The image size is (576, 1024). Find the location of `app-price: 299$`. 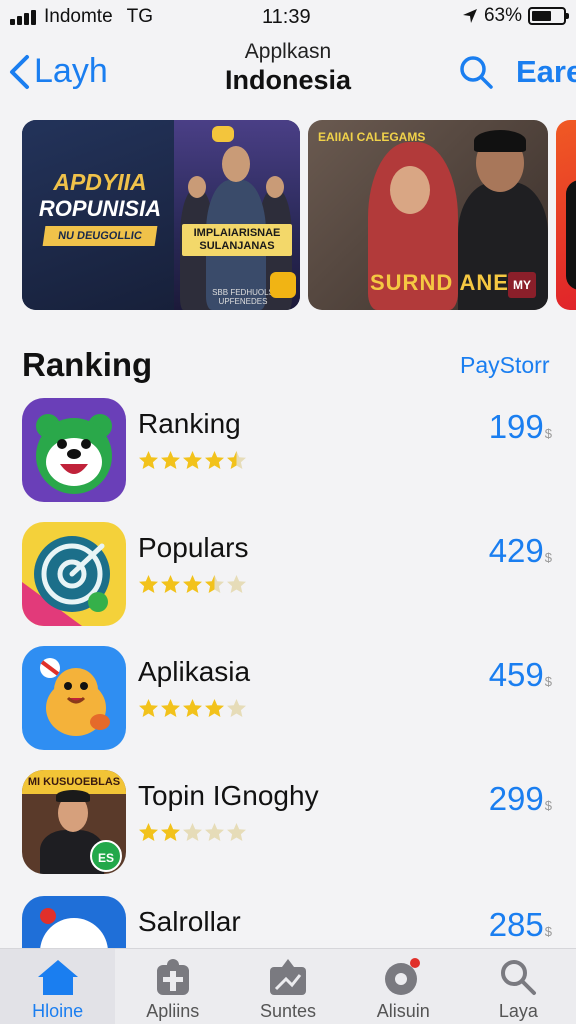

app-price: 299$ is located at coordinates (520, 799).